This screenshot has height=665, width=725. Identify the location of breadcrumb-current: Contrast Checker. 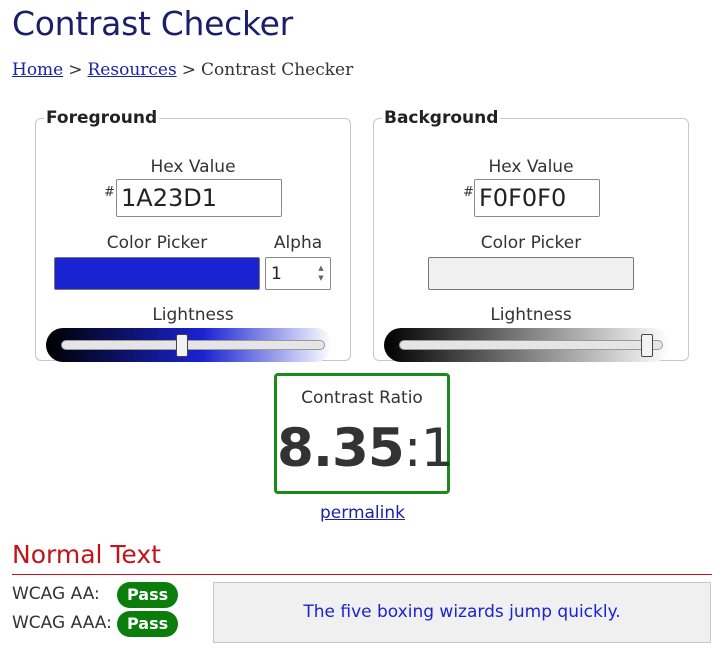
(277, 70).